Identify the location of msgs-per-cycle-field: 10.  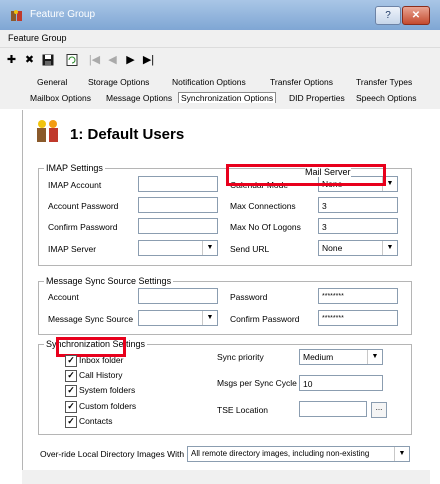
(341, 383).